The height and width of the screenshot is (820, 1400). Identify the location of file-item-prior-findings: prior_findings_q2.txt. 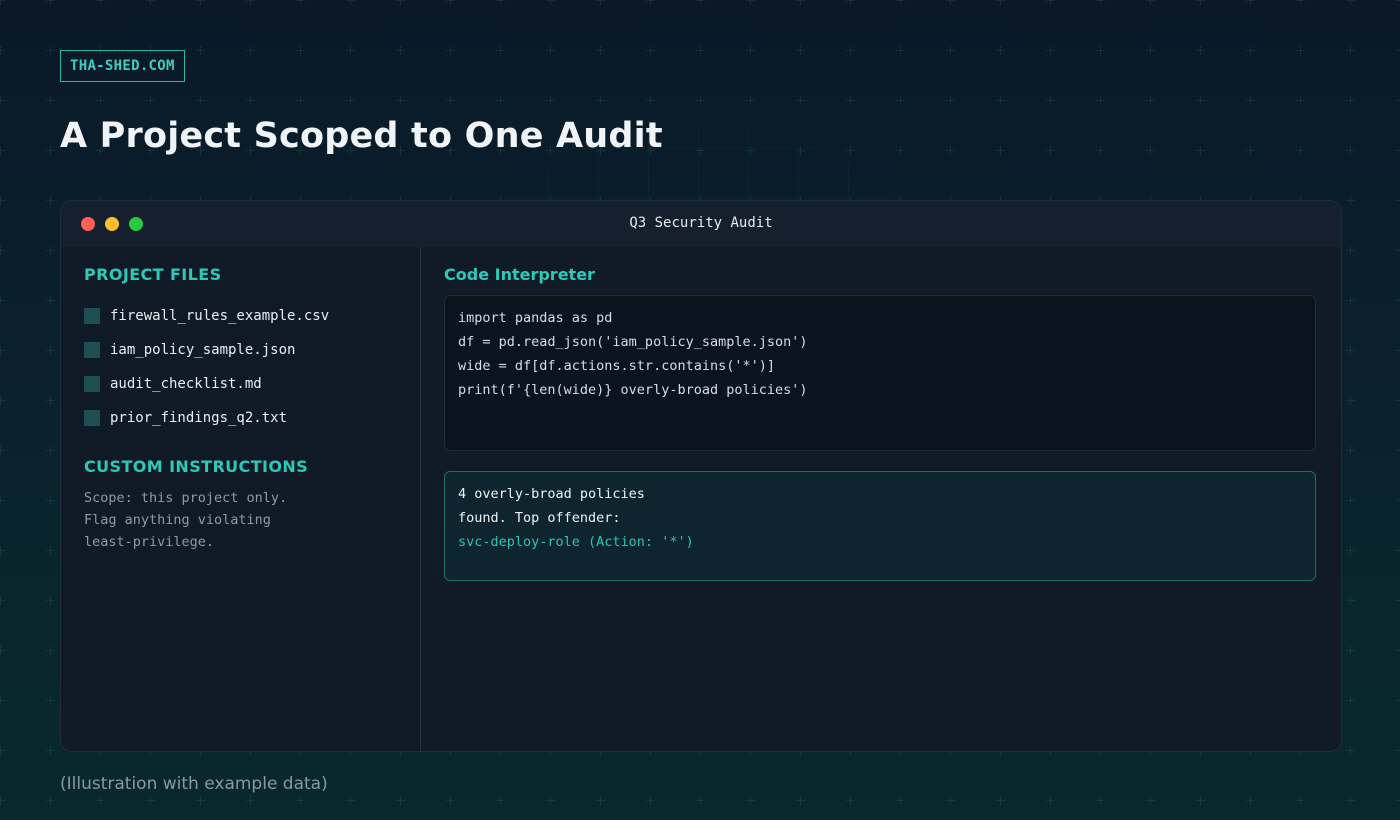
(206, 418).